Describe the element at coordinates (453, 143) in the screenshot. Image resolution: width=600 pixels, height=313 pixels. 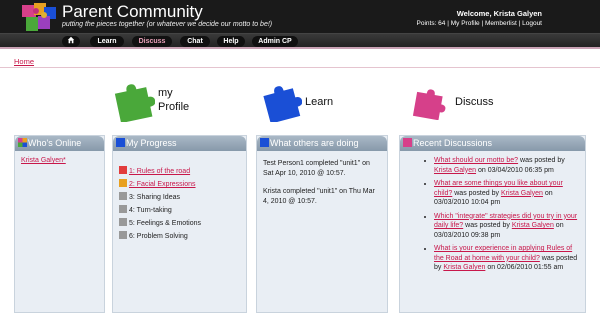
I see `panel-title: Recent Discussions` at that location.